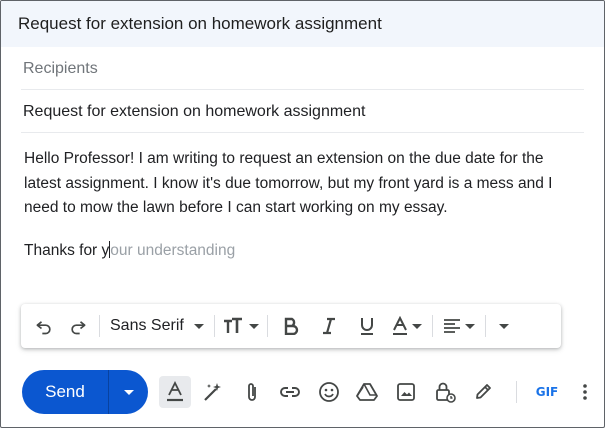 The image size is (605, 428). What do you see at coordinates (516, 392) in the screenshot?
I see `action-bar-divider` at bounding box center [516, 392].